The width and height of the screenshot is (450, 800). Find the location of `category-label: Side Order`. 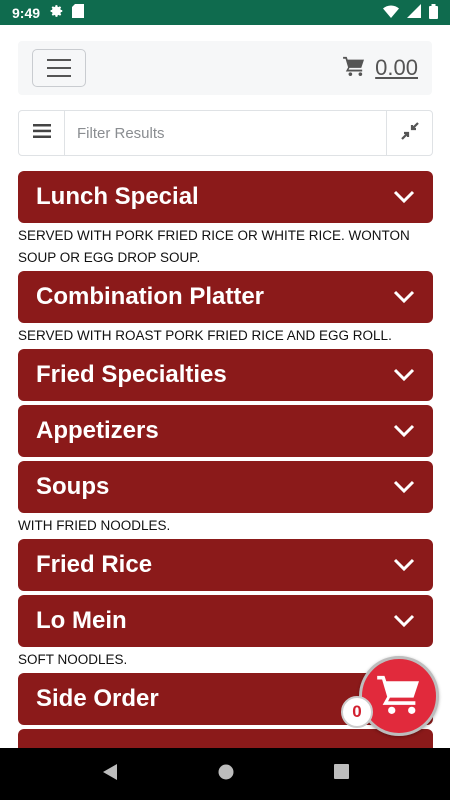

category-label: Side Order is located at coordinates (97, 698).